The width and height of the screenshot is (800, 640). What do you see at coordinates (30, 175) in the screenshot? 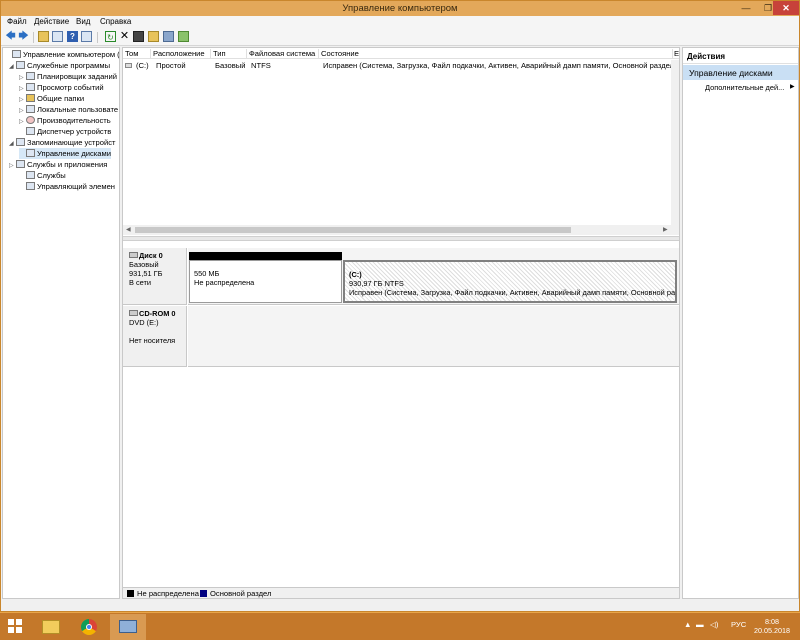
I see `services-gear-icon` at bounding box center [30, 175].